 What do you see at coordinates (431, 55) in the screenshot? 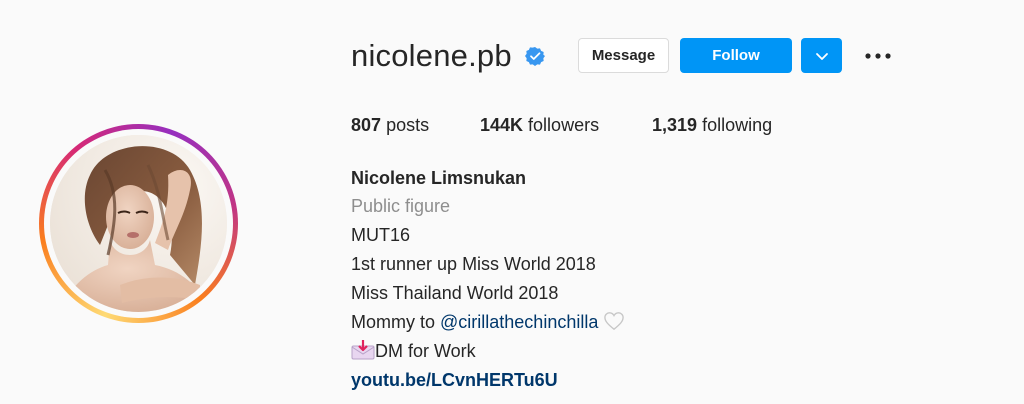
I see `profile-username: nicolene.pb` at bounding box center [431, 55].